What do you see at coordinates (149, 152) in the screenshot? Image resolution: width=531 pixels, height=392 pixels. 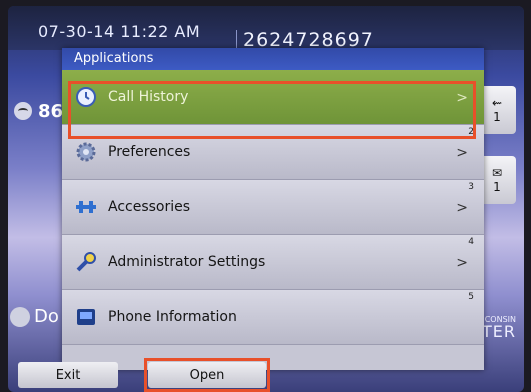 I see `menu-item-label: Preferences` at bounding box center [149, 152].